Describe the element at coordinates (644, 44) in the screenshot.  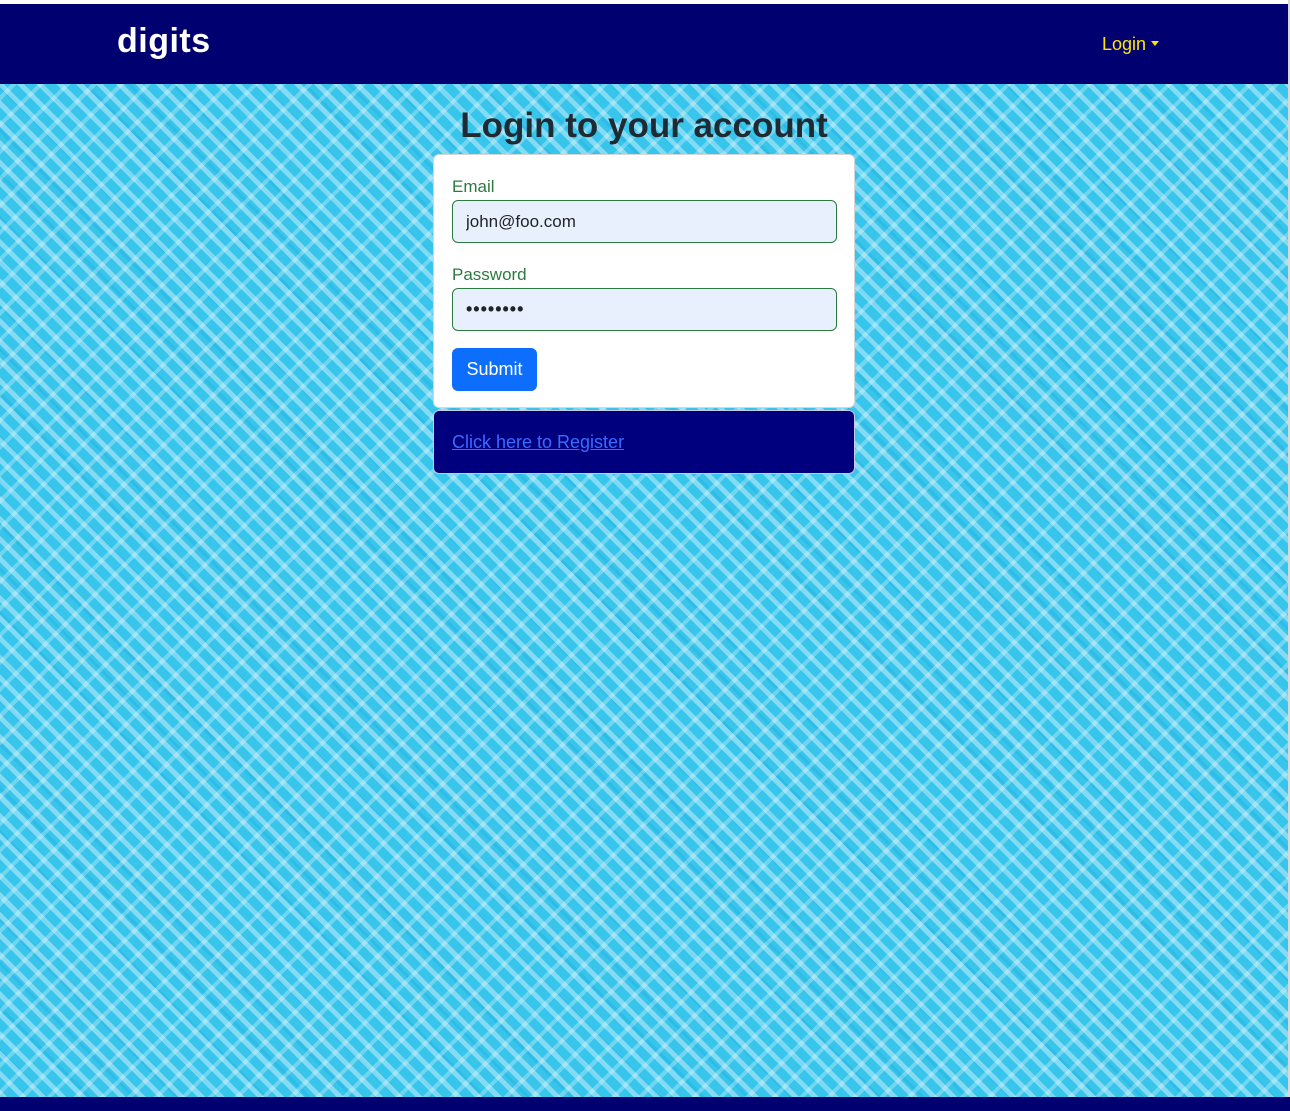
I see `navbar: digits Login` at that location.